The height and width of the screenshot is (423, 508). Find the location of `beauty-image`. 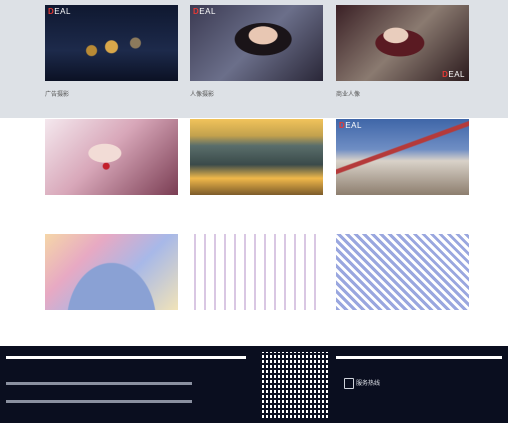

beauty-image is located at coordinates (111, 157).